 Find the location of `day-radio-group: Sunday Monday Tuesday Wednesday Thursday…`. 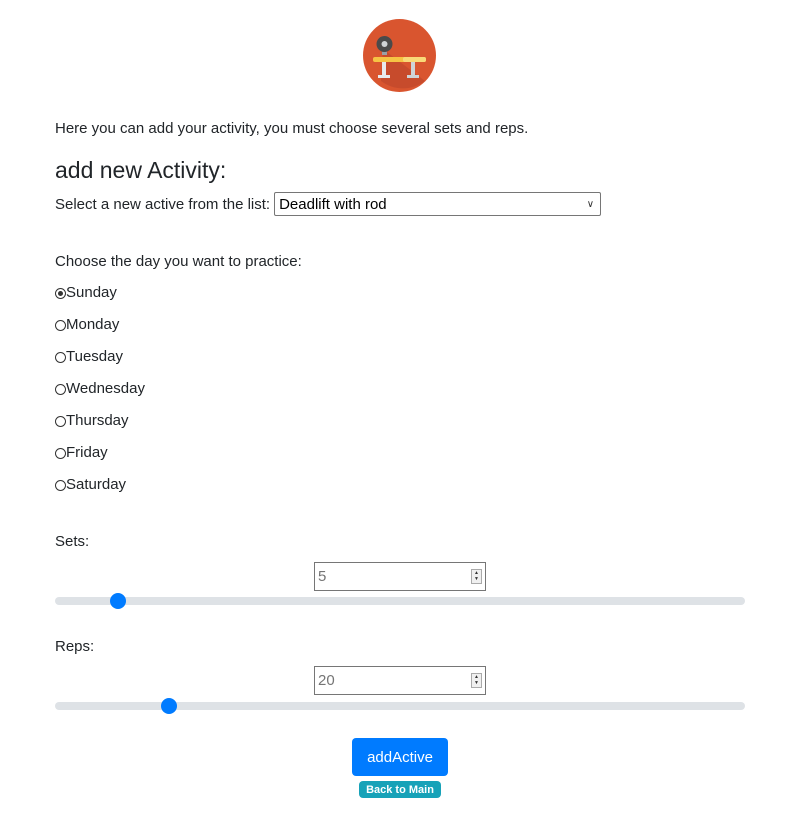

day-radio-group: Sunday Monday Tuesday Wednesday Thursday… is located at coordinates (100, 396).